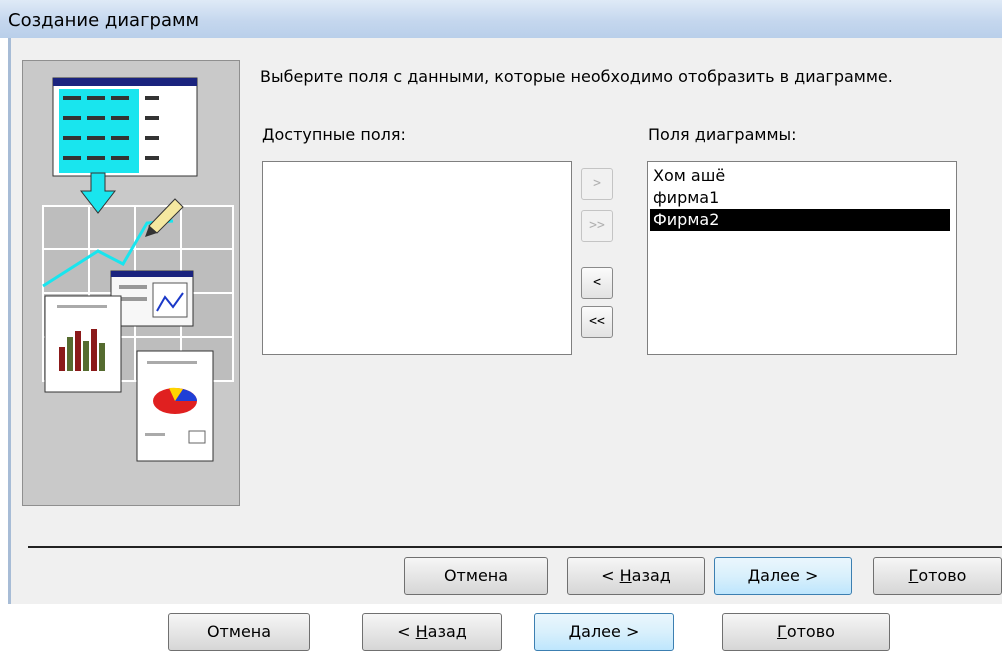 This screenshot has height=657, width=1002. I want to click on add-field-button: >, so click(597, 184).